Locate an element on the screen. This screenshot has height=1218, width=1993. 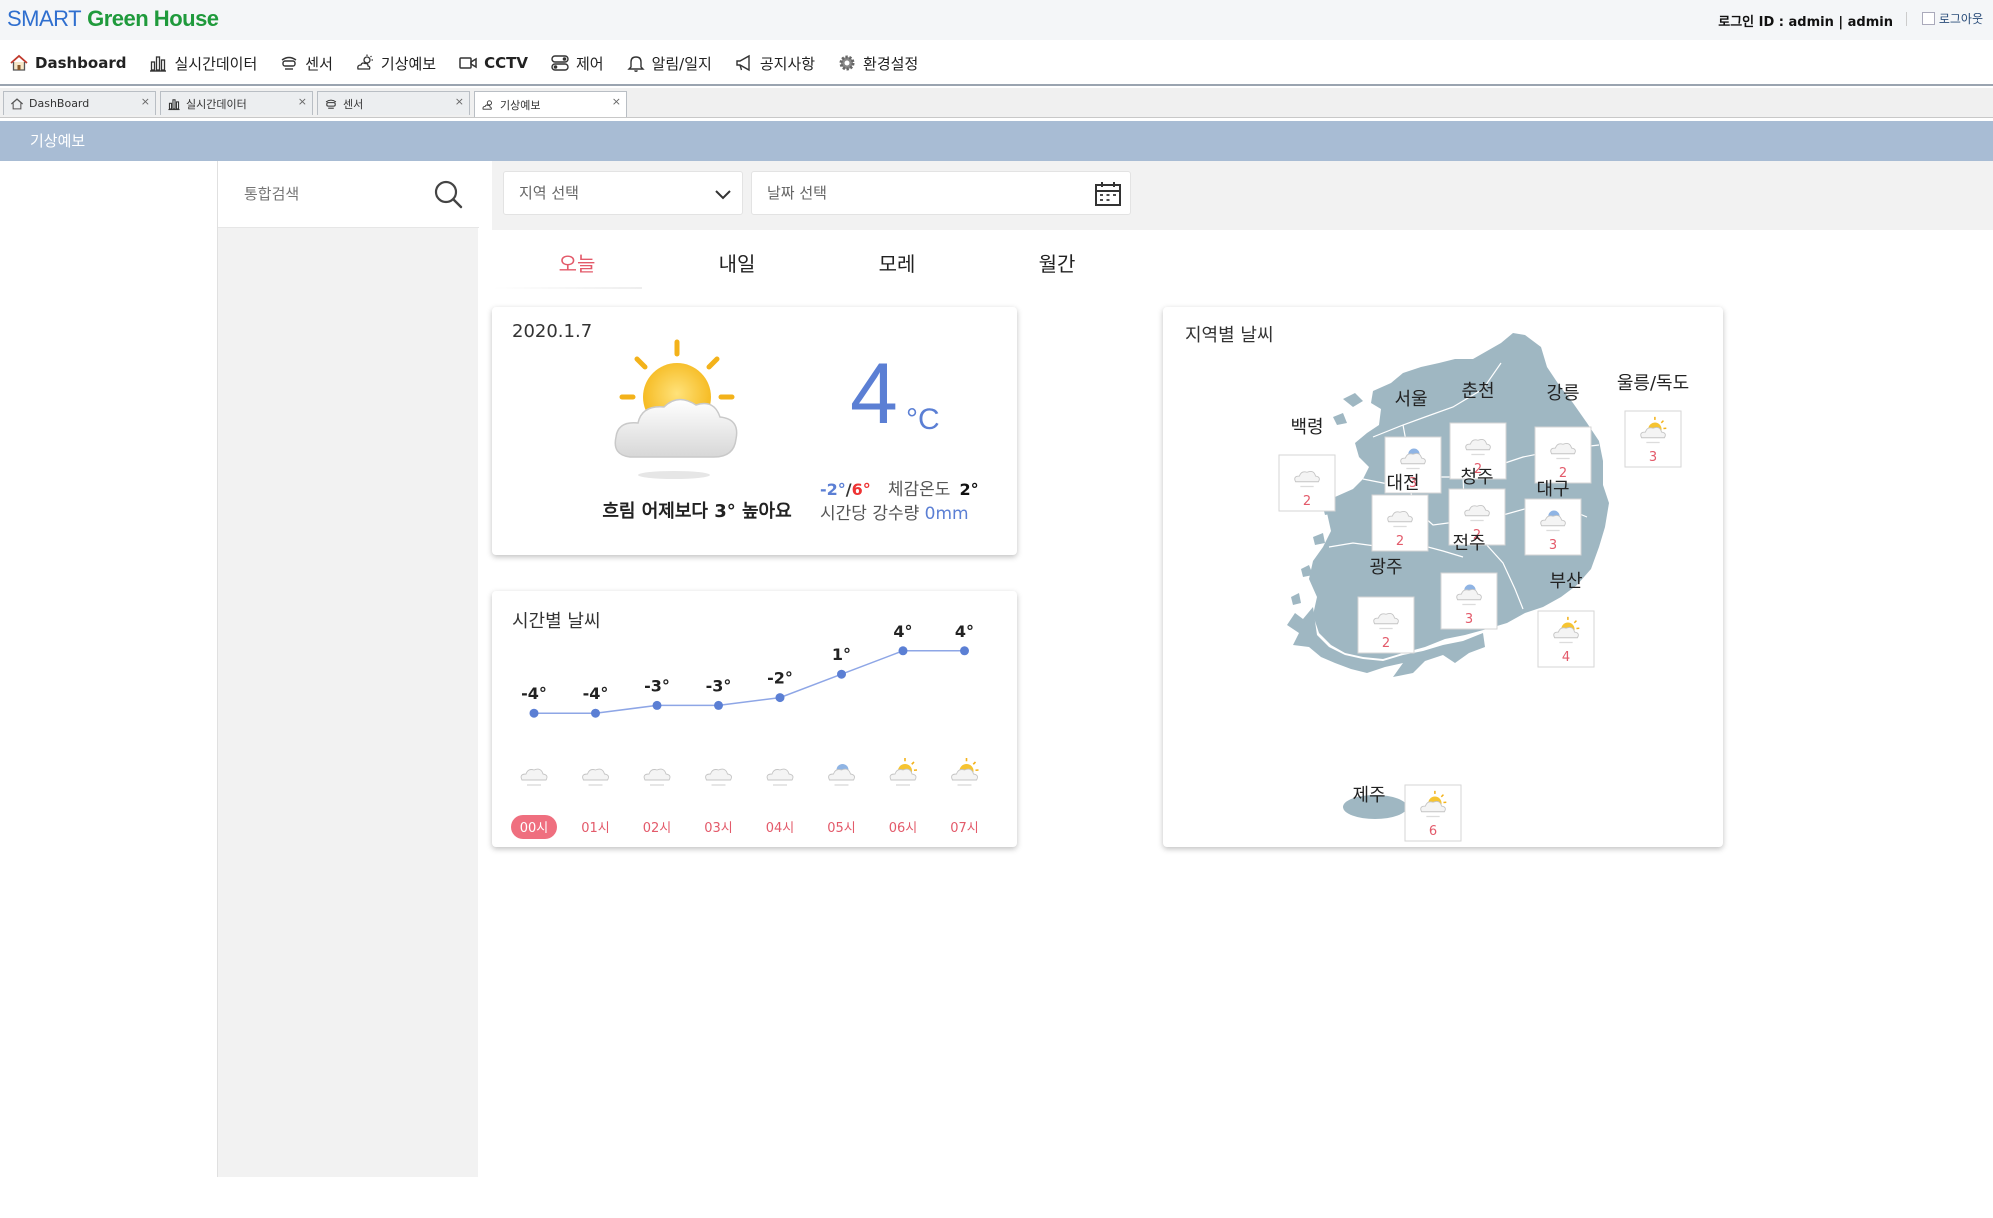
menu-item-control: 제어 is located at coordinates (577, 63).